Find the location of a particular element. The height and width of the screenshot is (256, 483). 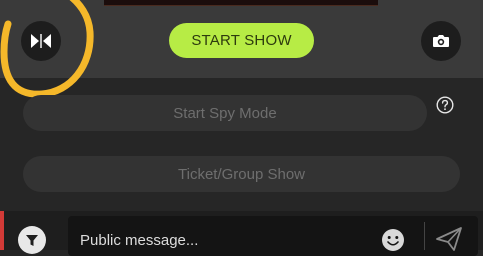

help-icon is located at coordinates (445, 105).